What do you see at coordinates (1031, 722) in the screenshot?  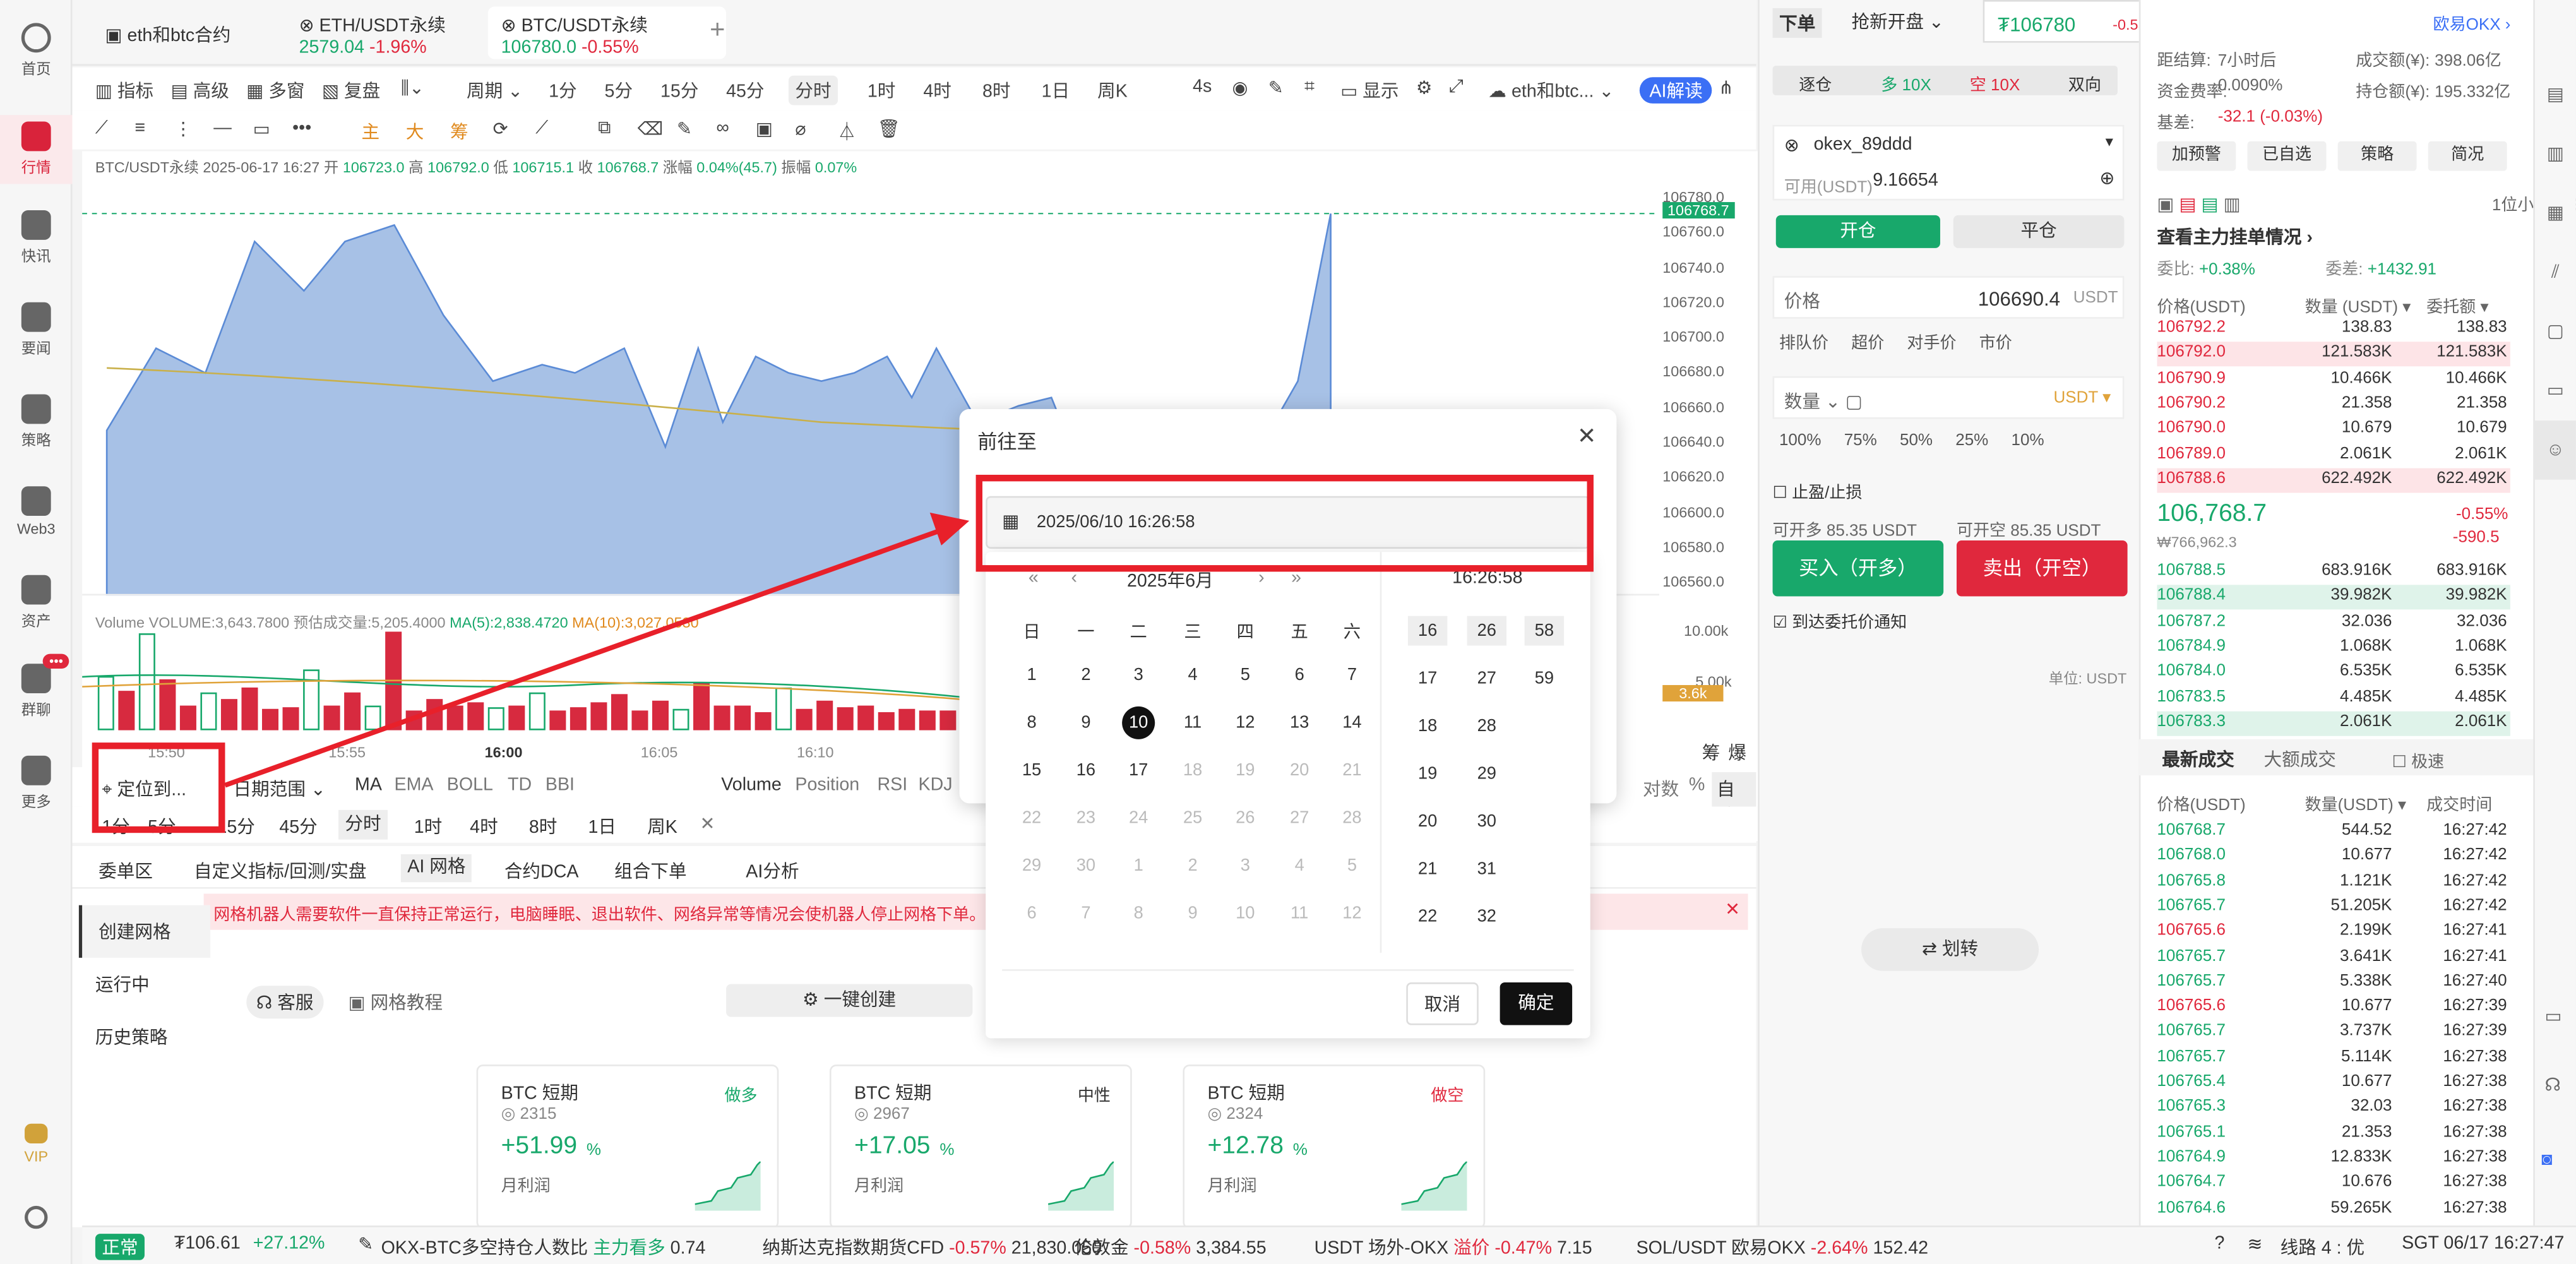 I see `calendar-day: 8` at bounding box center [1031, 722].